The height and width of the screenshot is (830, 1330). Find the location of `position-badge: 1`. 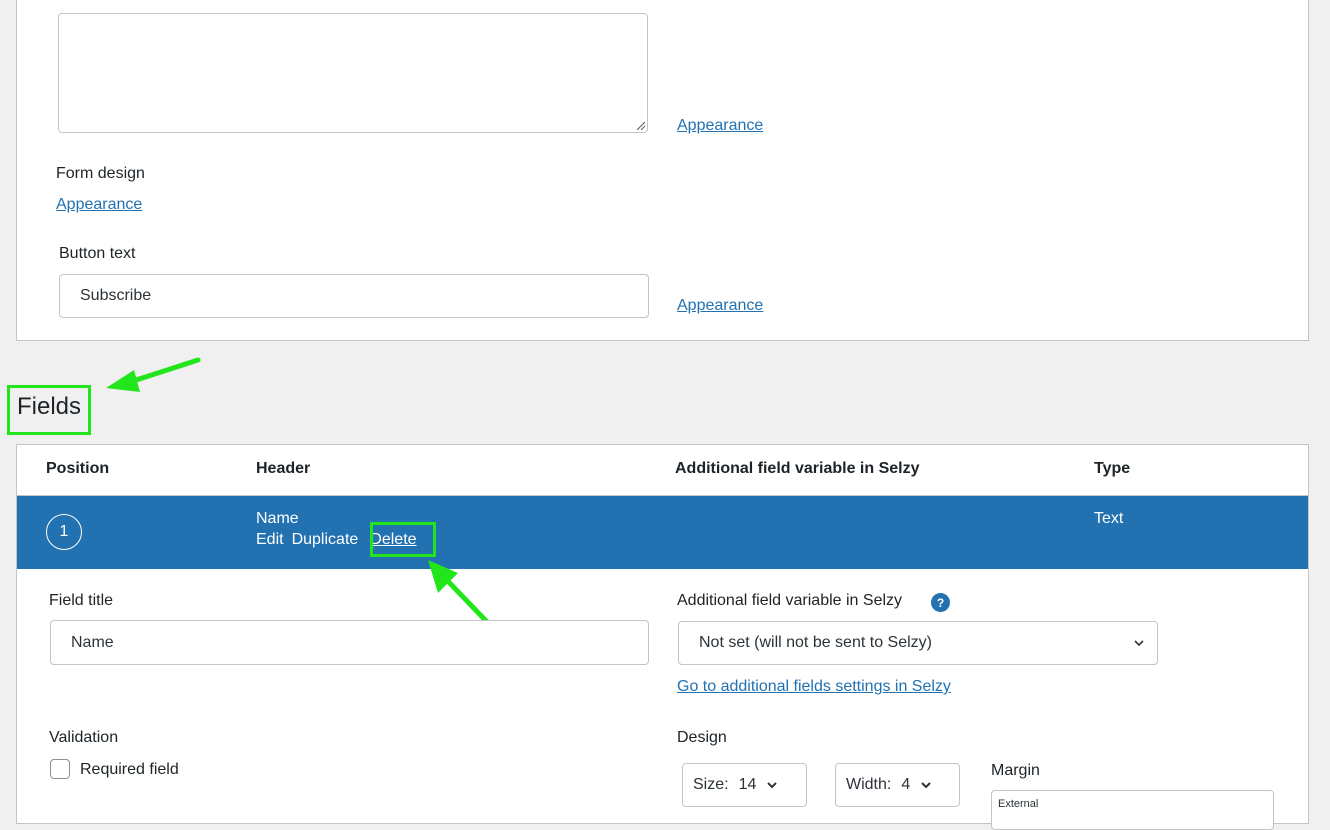

position-badge: 1 is located at coordinates (64, 532).